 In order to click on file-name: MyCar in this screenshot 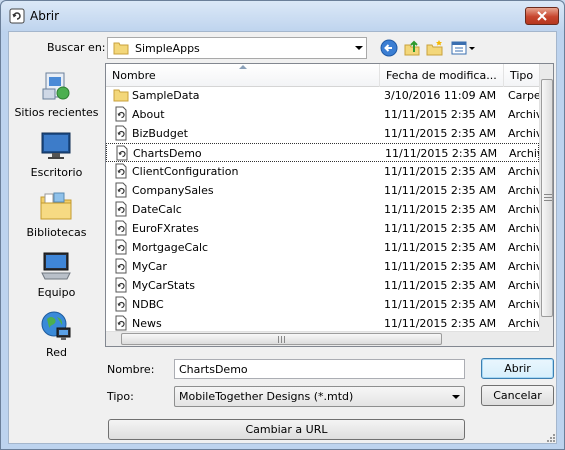, I will do `click(149, 266)`.